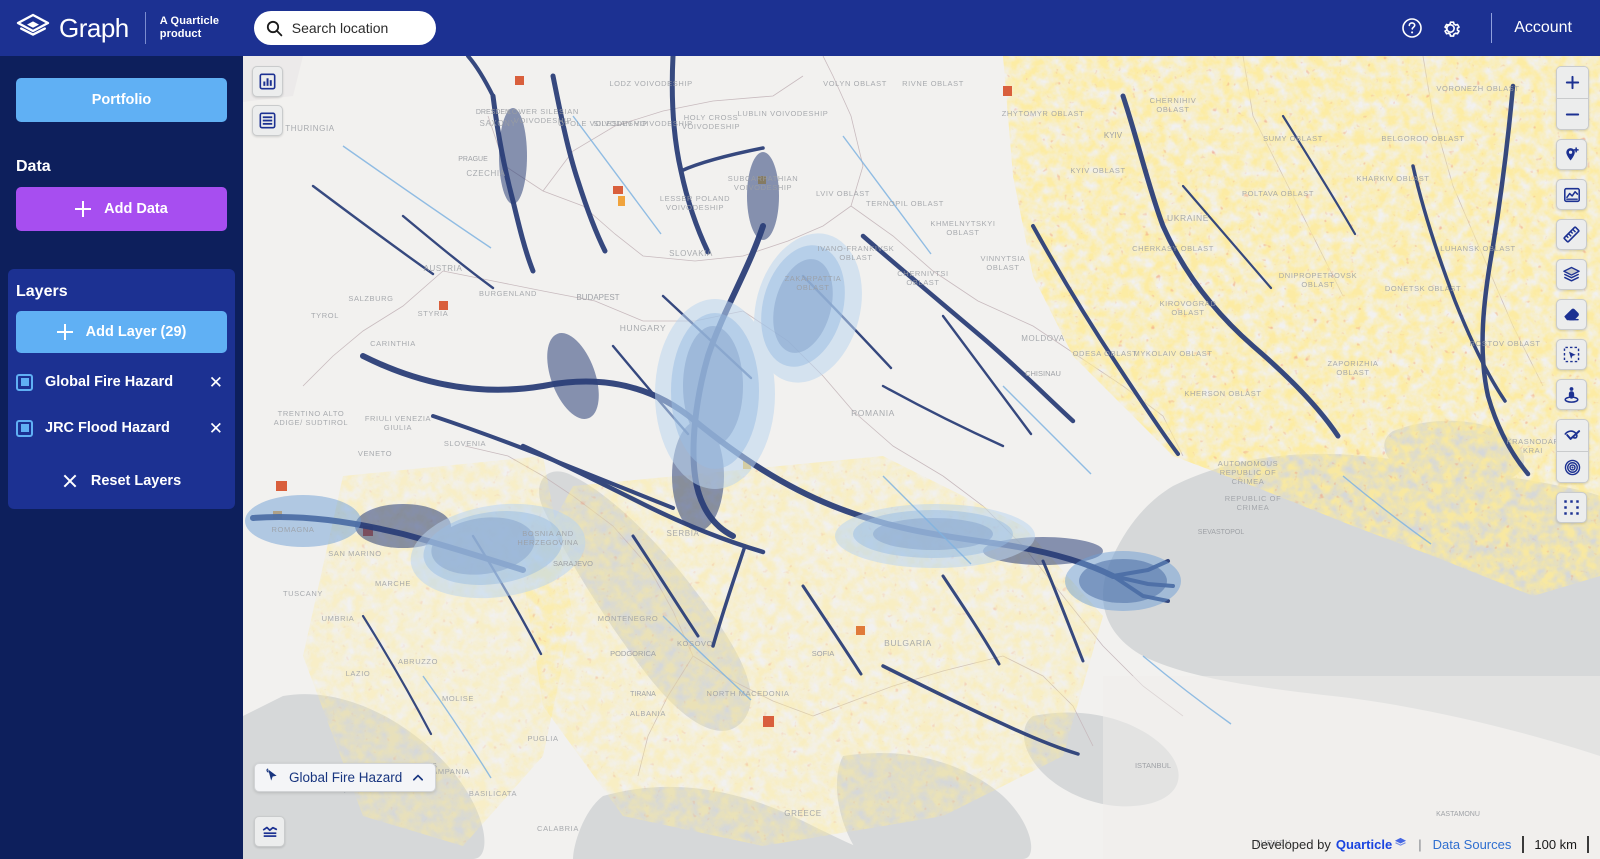 This screenshot has height=859, width=1600. Describe the element at coordinates (1097, 170) in the screenshot. I see `svg-text: KYIV OBLAST` at that location.